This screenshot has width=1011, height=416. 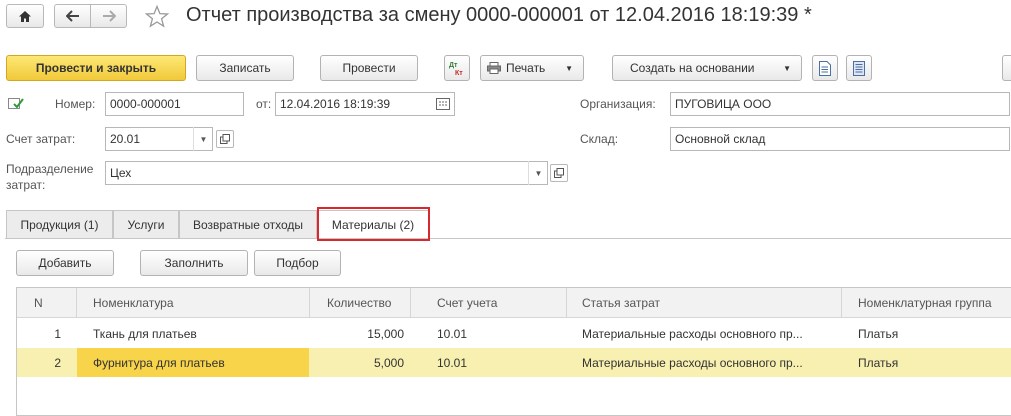 I want to click on favorite-star-icon, so click(x=157, y=17).